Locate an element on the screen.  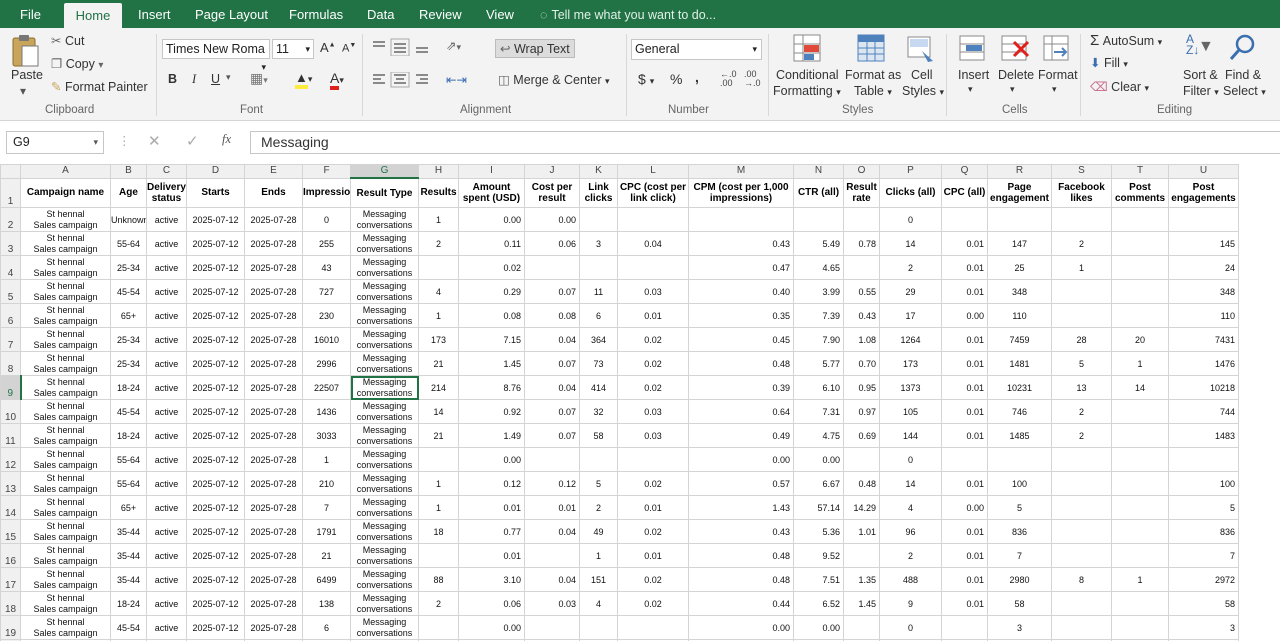
column-header-g: G is located at coordinates (384, 171).